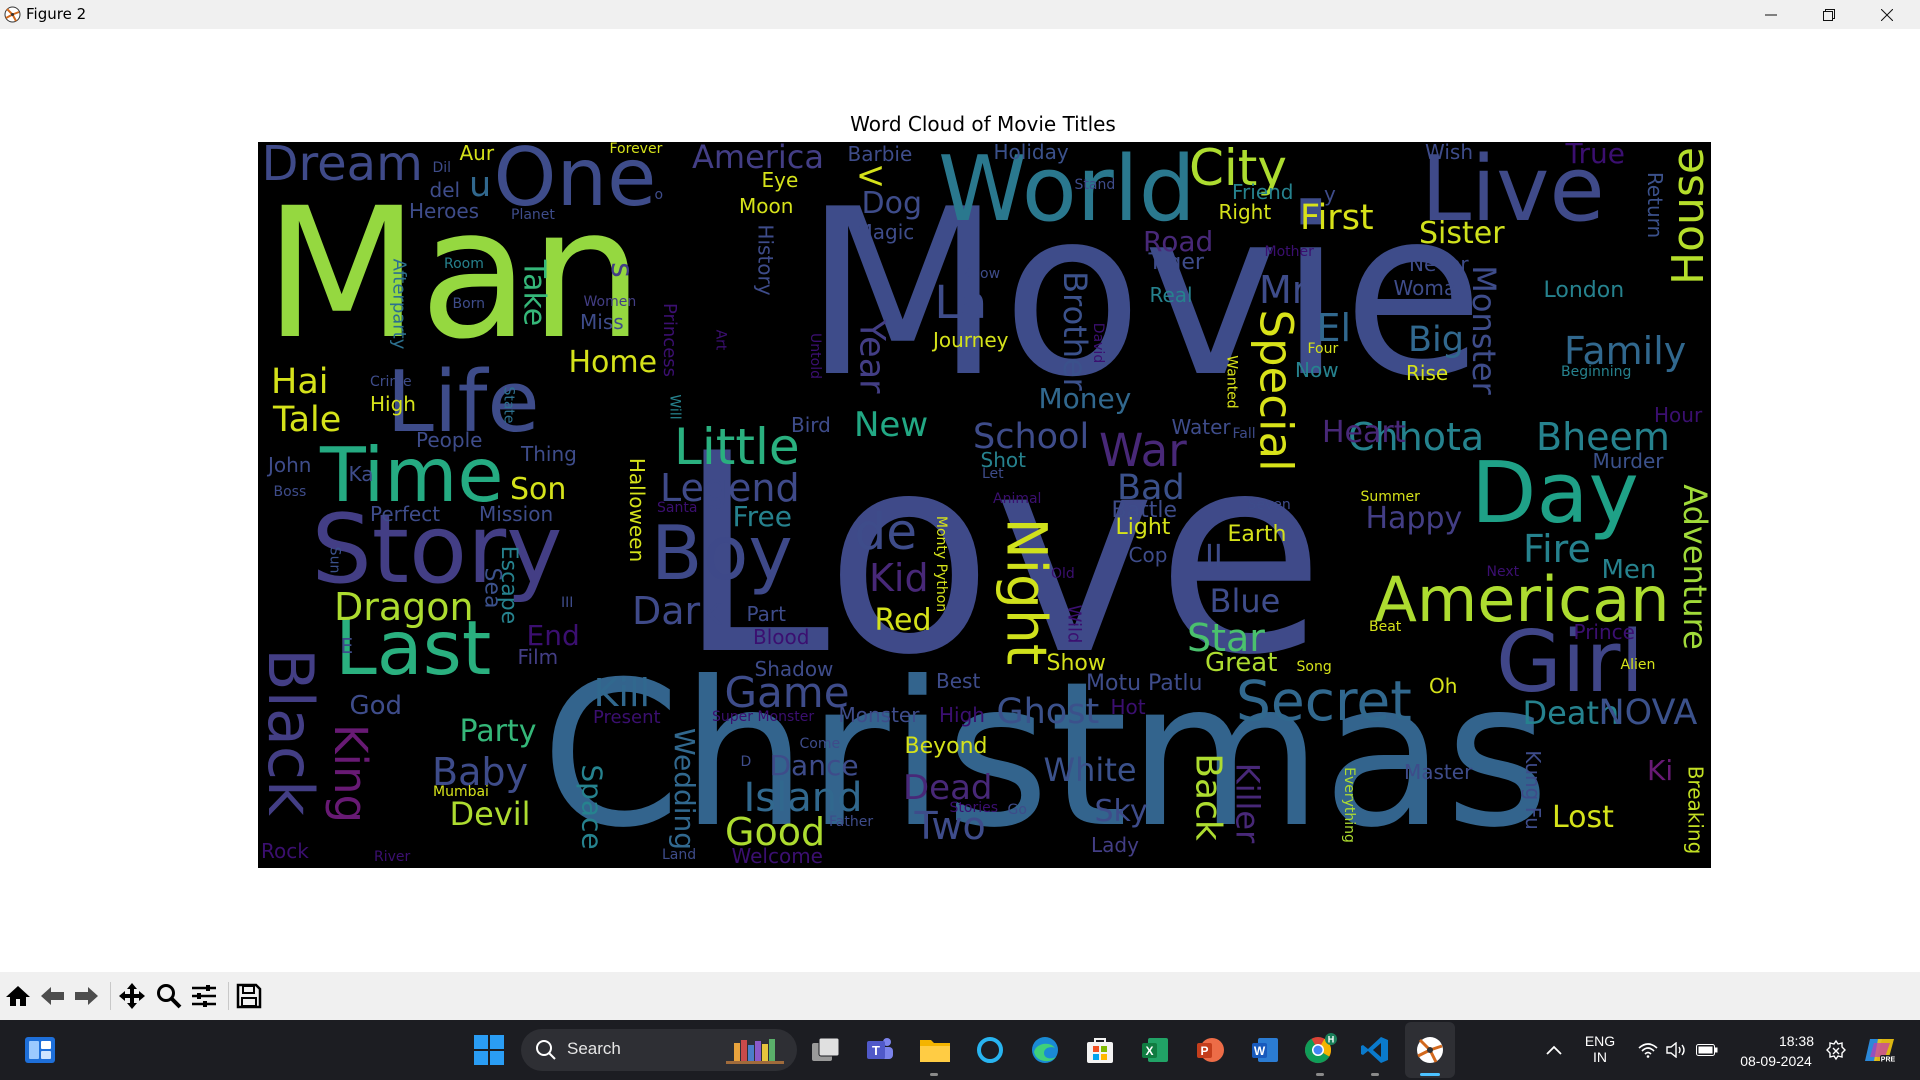  I want to click on window-title: Figure 2, so click(56, 14).